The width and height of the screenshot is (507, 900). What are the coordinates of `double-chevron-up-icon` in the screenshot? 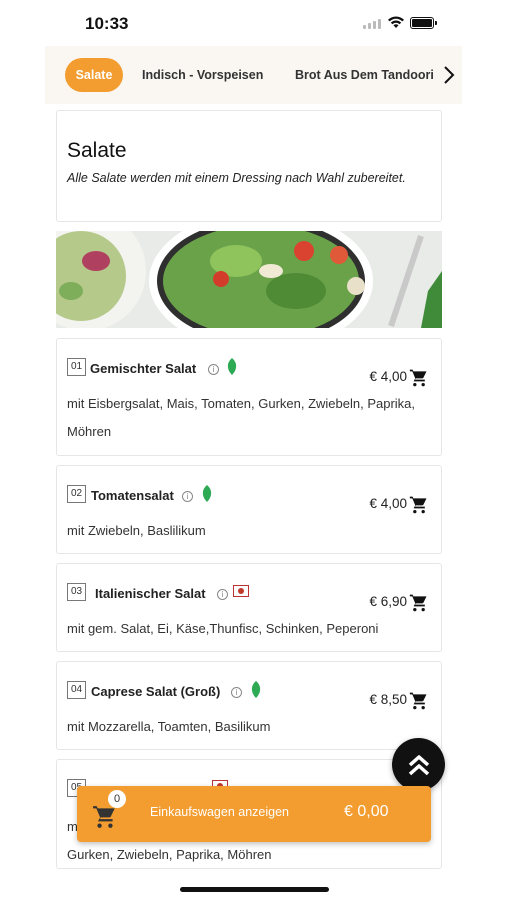 It's located at (418, 764).